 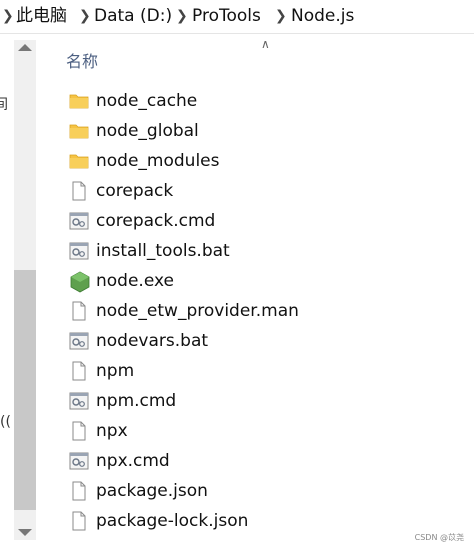 I want to click on file-row: corepack, so click(x=265, y=191).